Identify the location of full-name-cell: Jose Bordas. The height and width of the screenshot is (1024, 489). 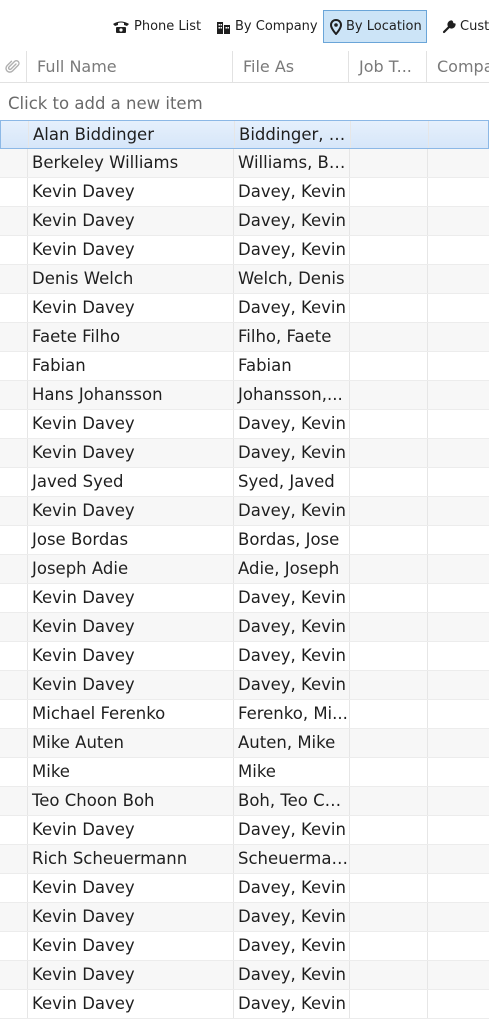
(80, 539).